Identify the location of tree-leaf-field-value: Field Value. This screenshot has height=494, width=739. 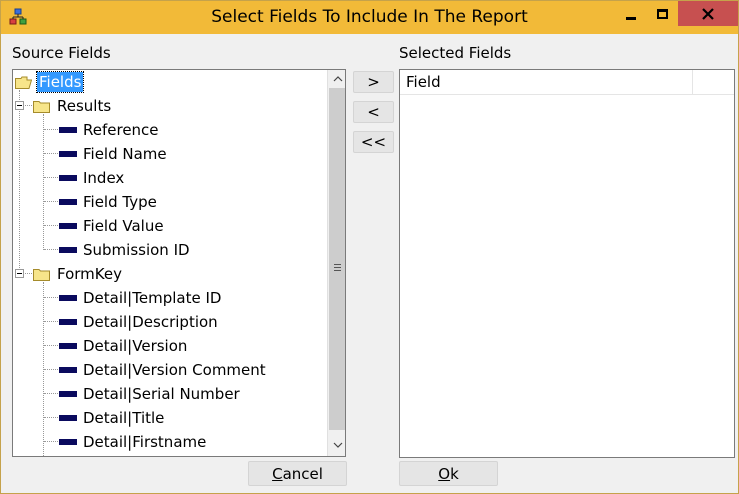
(112, 226).